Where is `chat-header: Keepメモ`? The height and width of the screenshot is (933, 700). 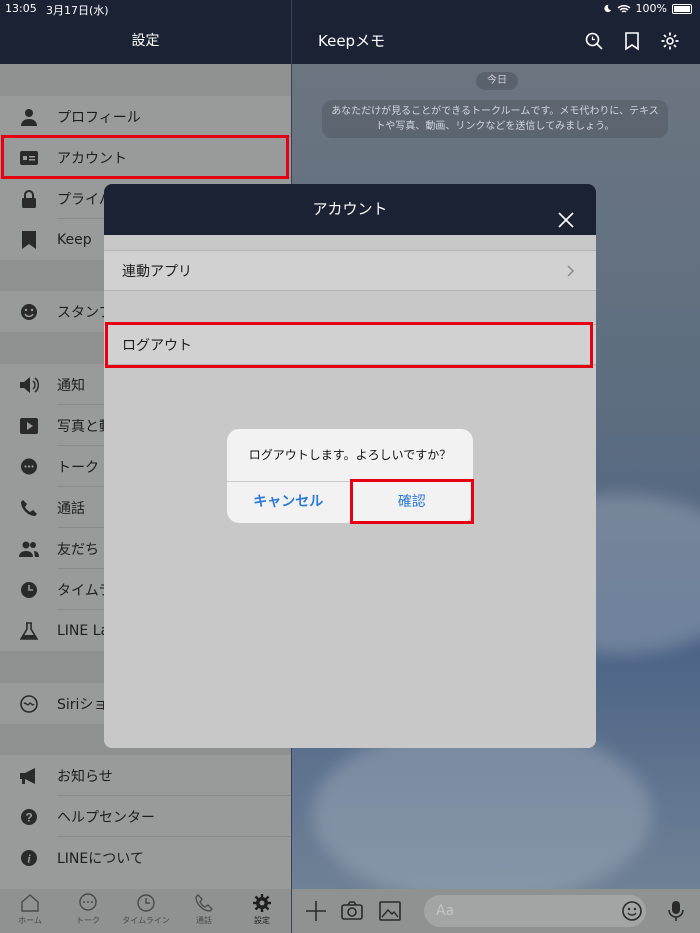 chat-header: Keepメモ is located at coordinates (496, 41).